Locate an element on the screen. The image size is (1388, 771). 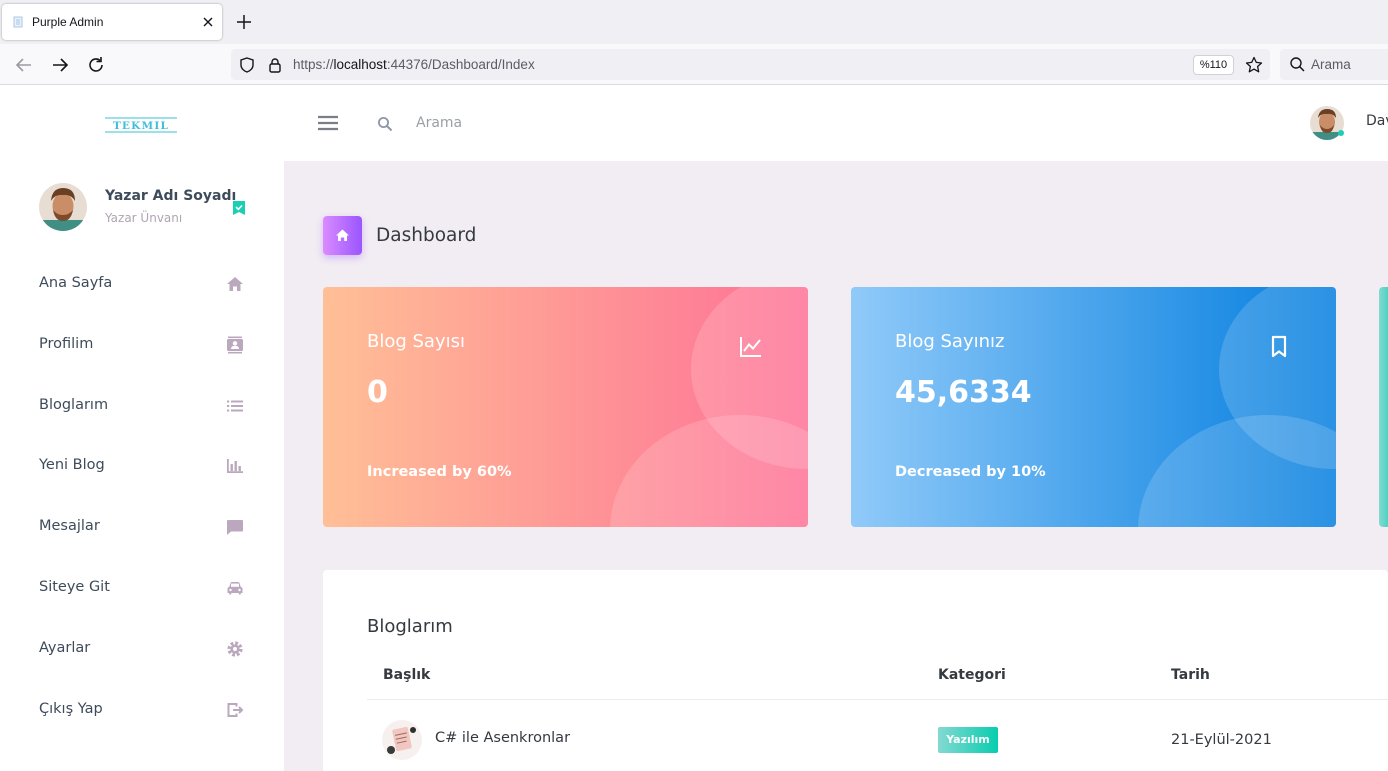
header-user-name: Dav is located at coordinates (1377, 121).